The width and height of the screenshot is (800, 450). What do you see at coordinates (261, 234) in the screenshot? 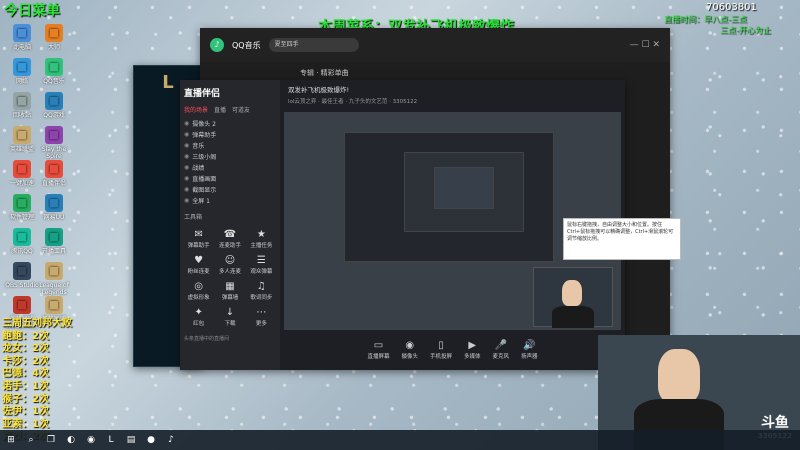
I see `tool-icon: ★` at bounding box center [261, 234].